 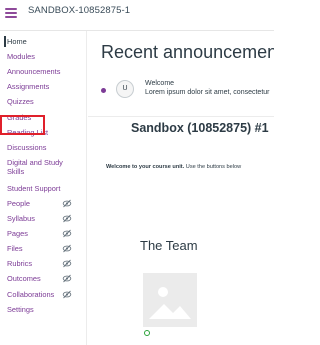 What do you see at coordinates (17, 41) in the screenshot?
I see `sidebar-item-label: Home` at bounding box center [17, 41].